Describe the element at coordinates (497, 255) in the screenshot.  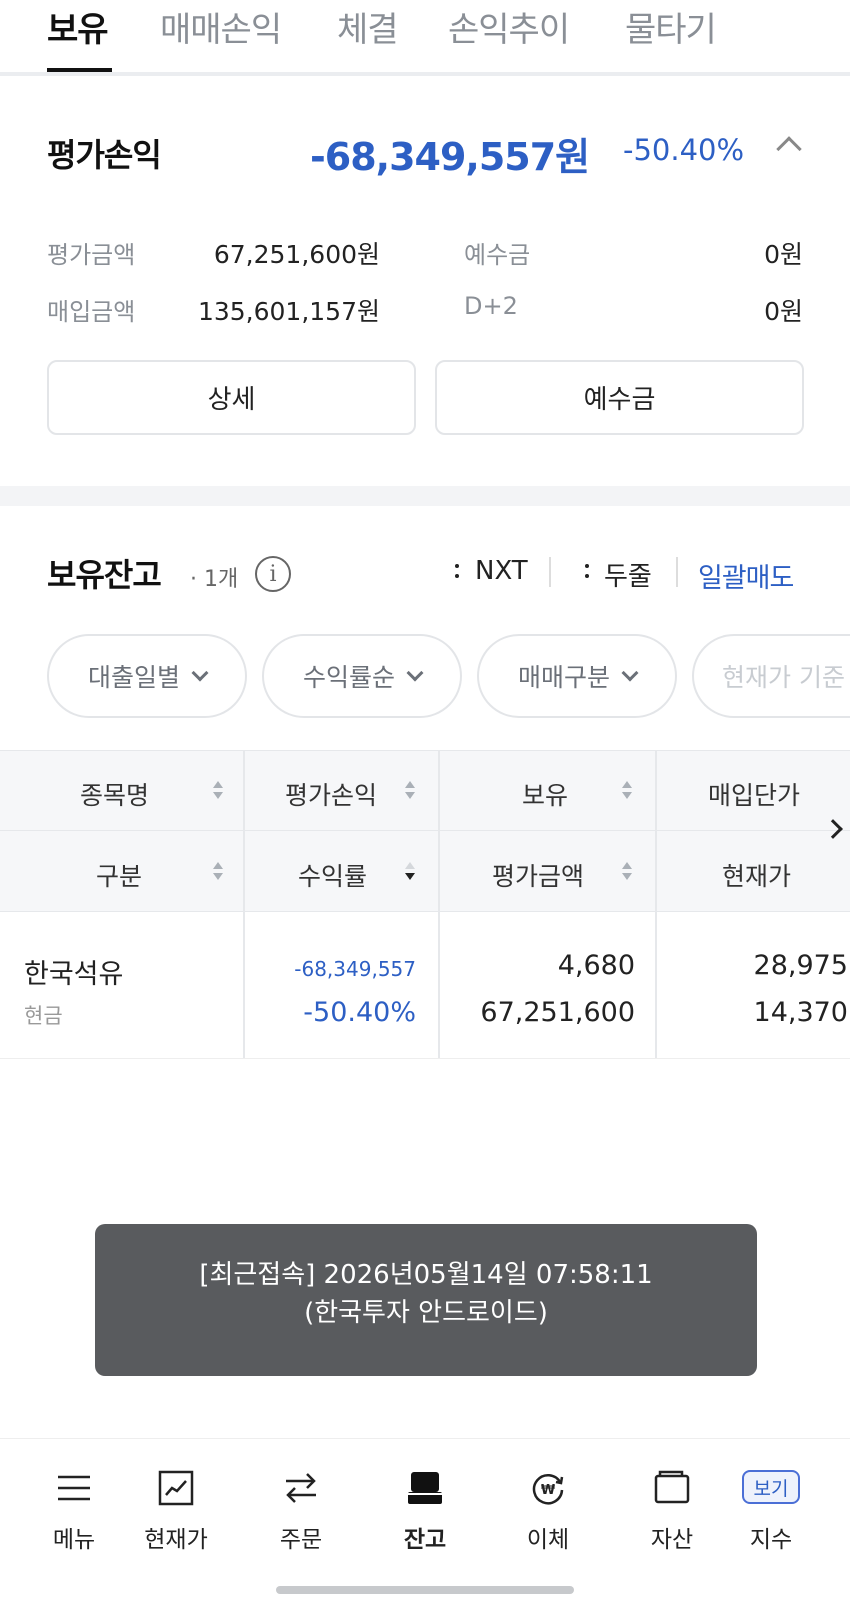
I see `deposit-label: 예수금` at that location.